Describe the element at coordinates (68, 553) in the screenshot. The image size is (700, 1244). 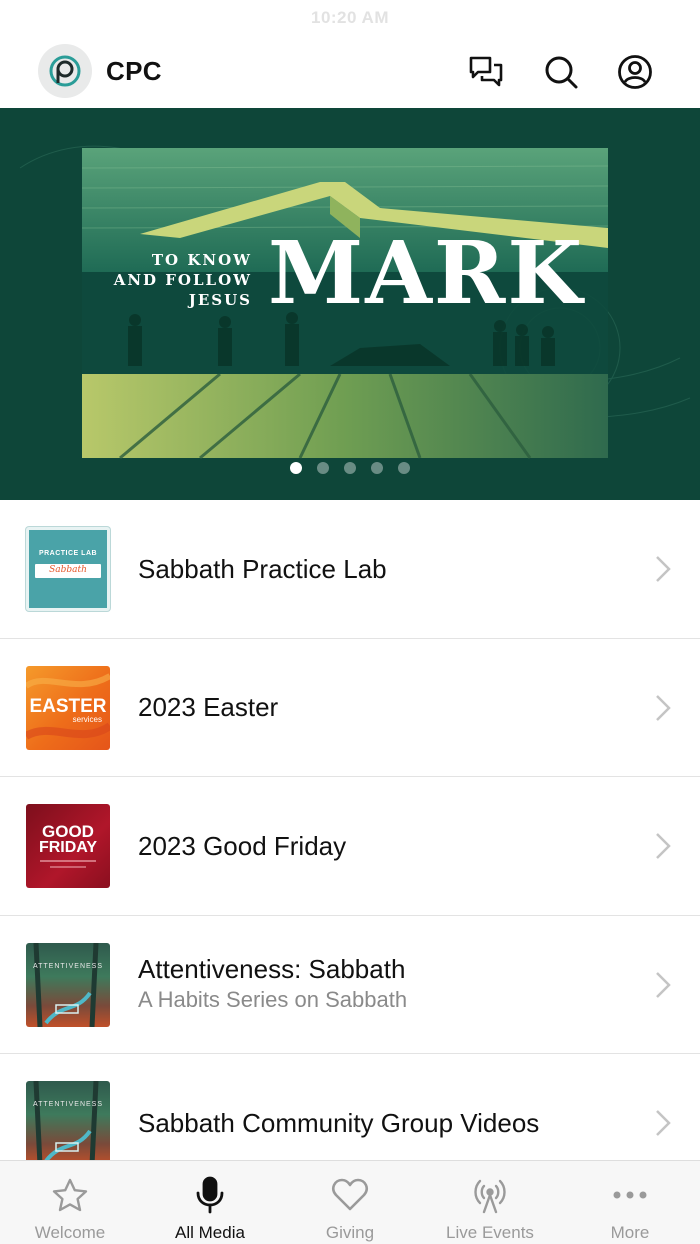
I see `thumb-text: PRACTICE LAB` at that location.